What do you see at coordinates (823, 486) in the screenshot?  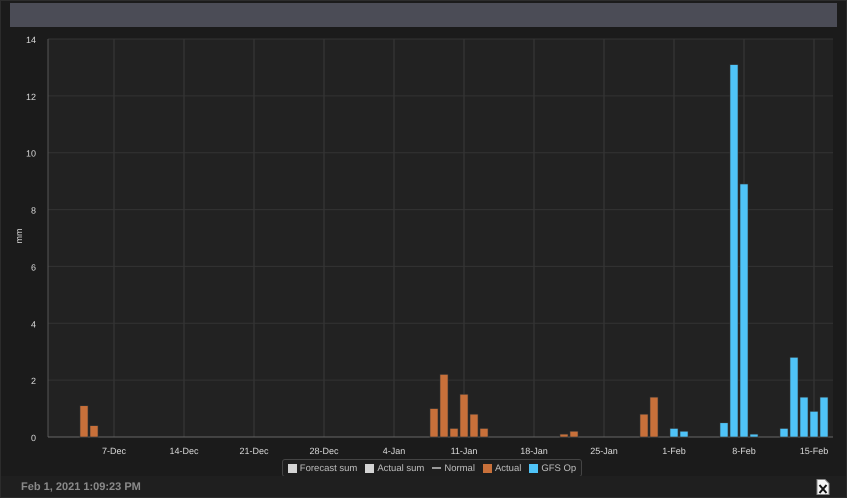 I see `spreadsheet-export-icon` at bounding box center [823, 486].